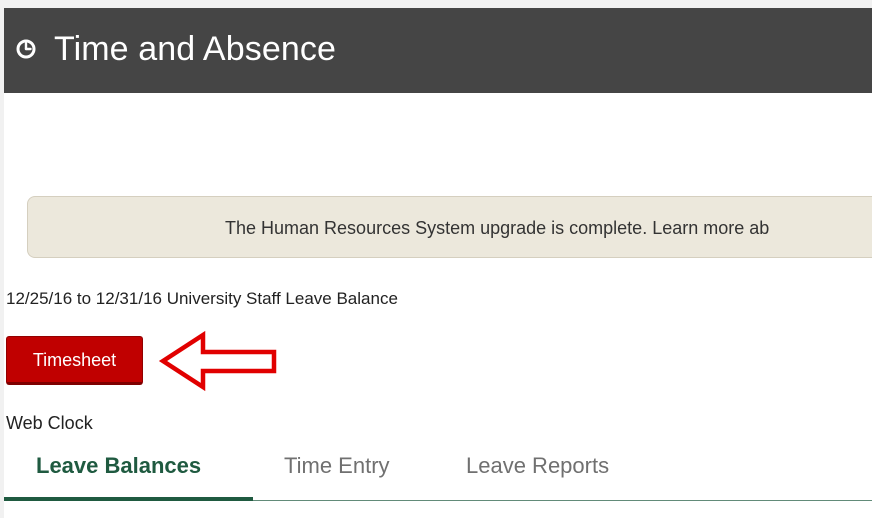 The height and width of the screenshot is (518, 872). What do you see at coordinates (195, 49) in the screenshot?
I see `page-title: Time and Absence` at bounding box center [195, 49].